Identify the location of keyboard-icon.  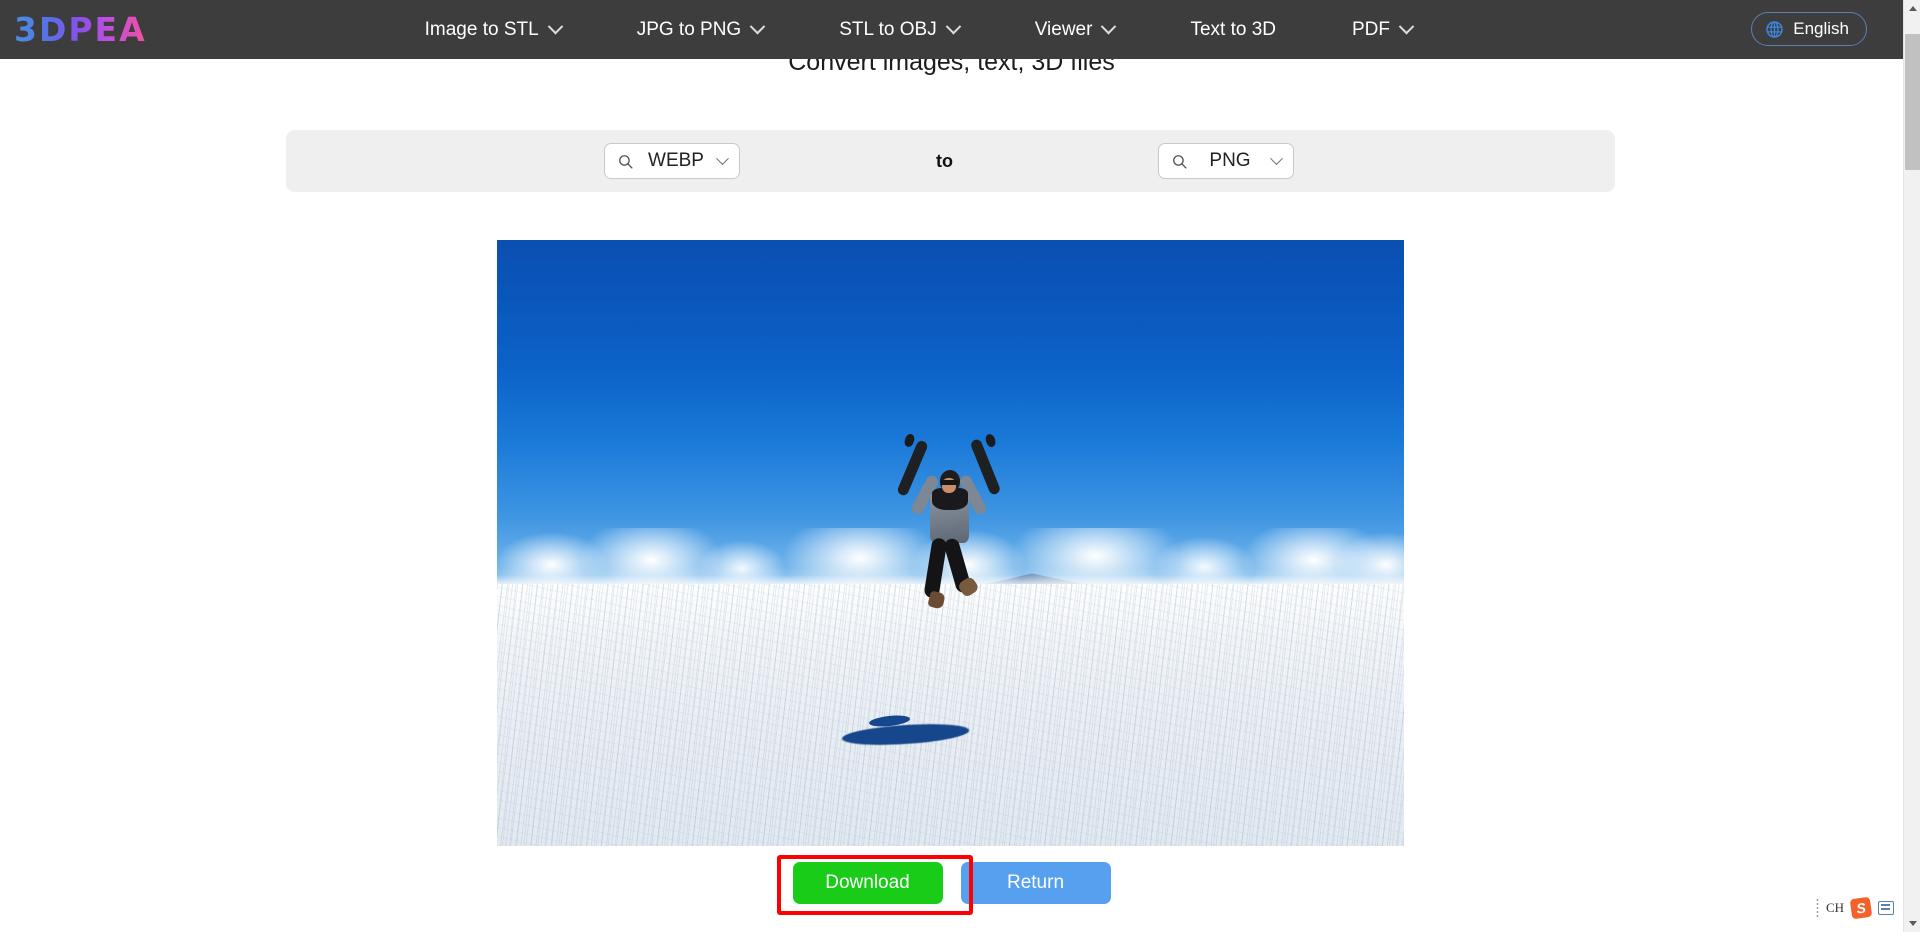
(1886, 908).